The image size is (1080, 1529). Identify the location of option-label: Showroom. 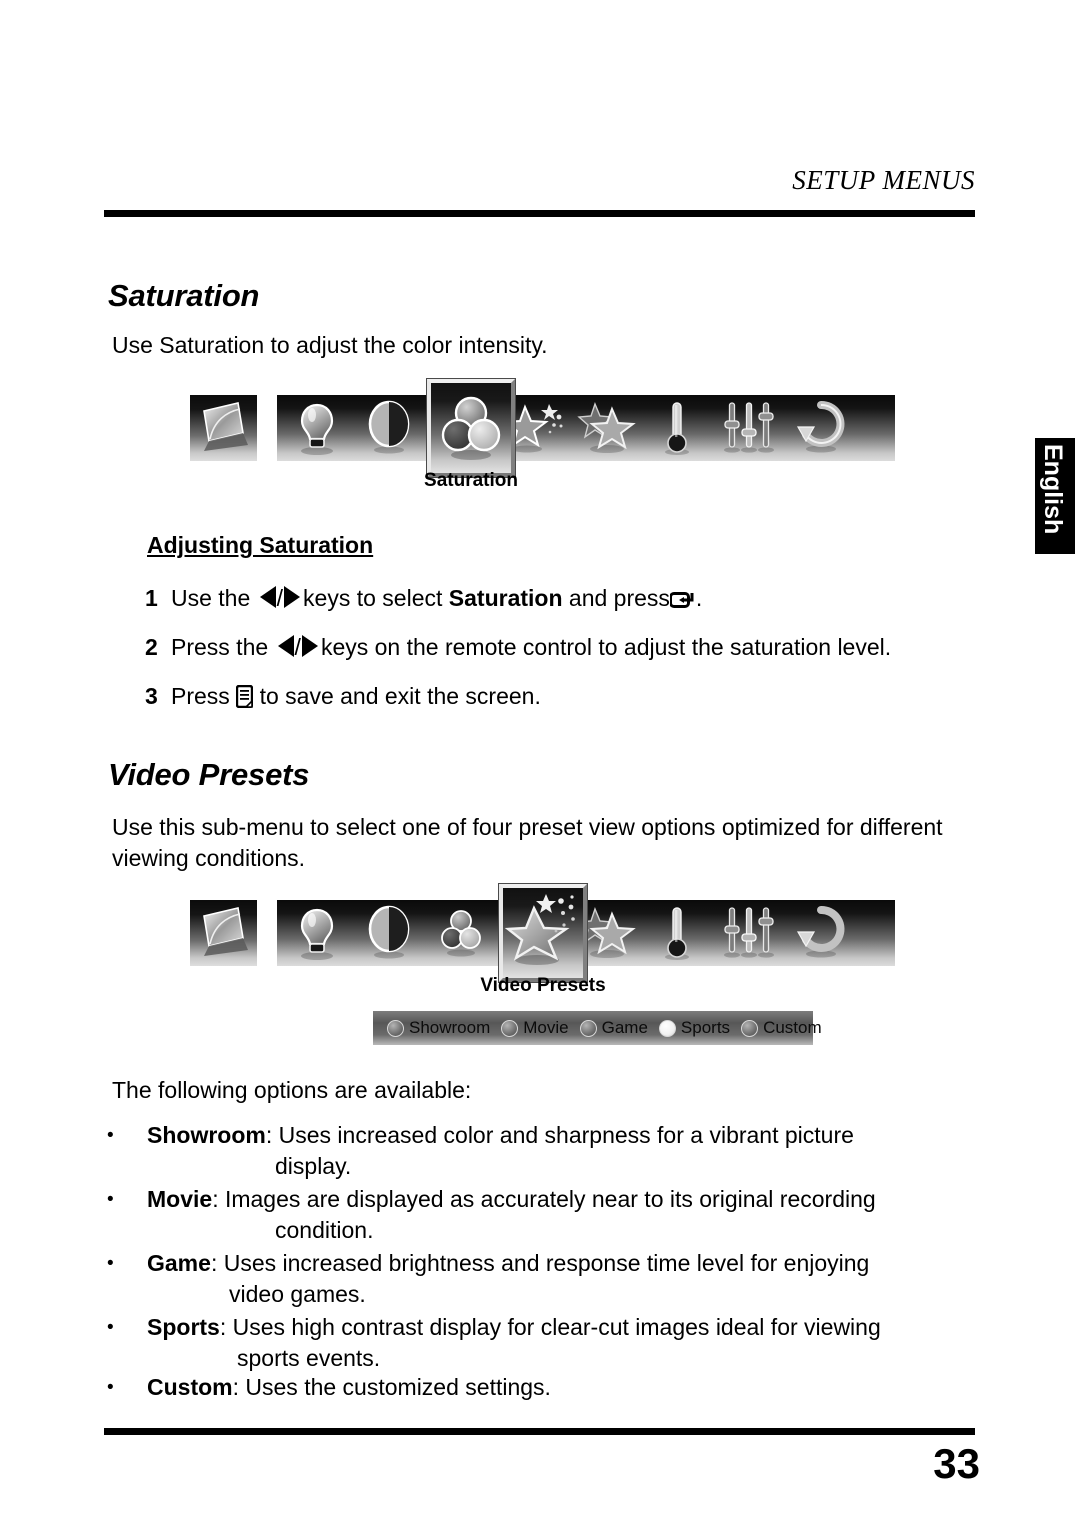
(450, 1027).